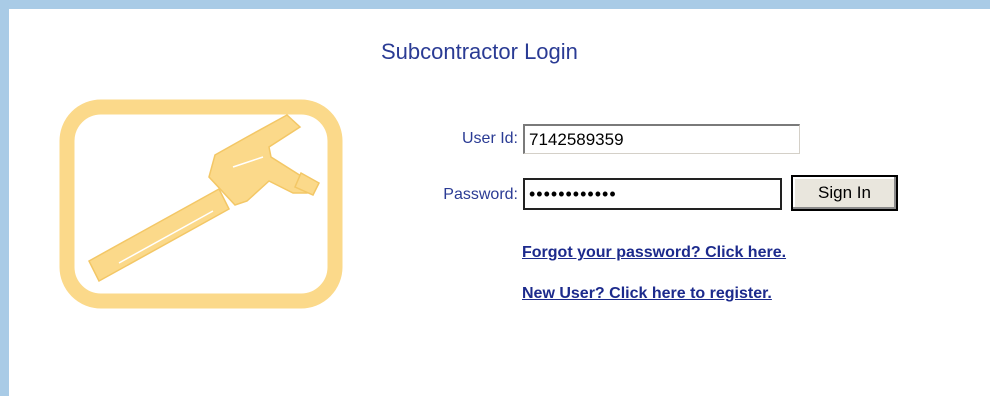 The width and height of the screenshot is (990, 396). I want to click on register-link: New User? Click here to register., so click(647, 294).